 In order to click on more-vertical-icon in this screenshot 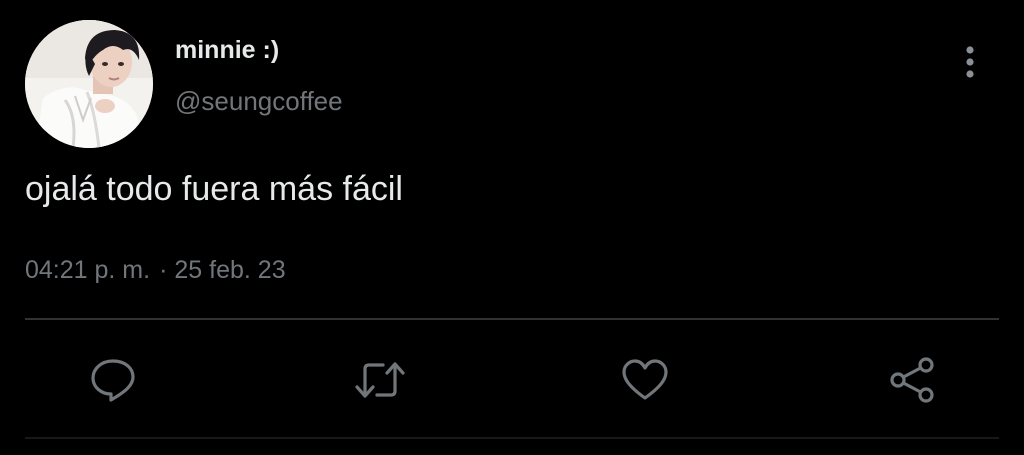, I will do `click(970, 62)`.